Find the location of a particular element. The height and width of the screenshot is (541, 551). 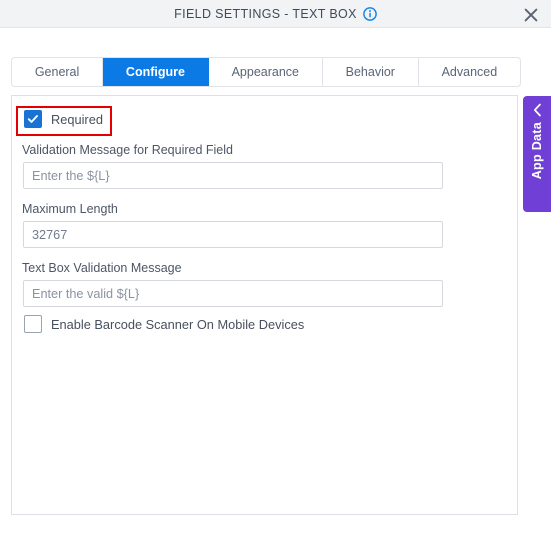

tab-appearance: Appearance is located at coordinates (265, 72).